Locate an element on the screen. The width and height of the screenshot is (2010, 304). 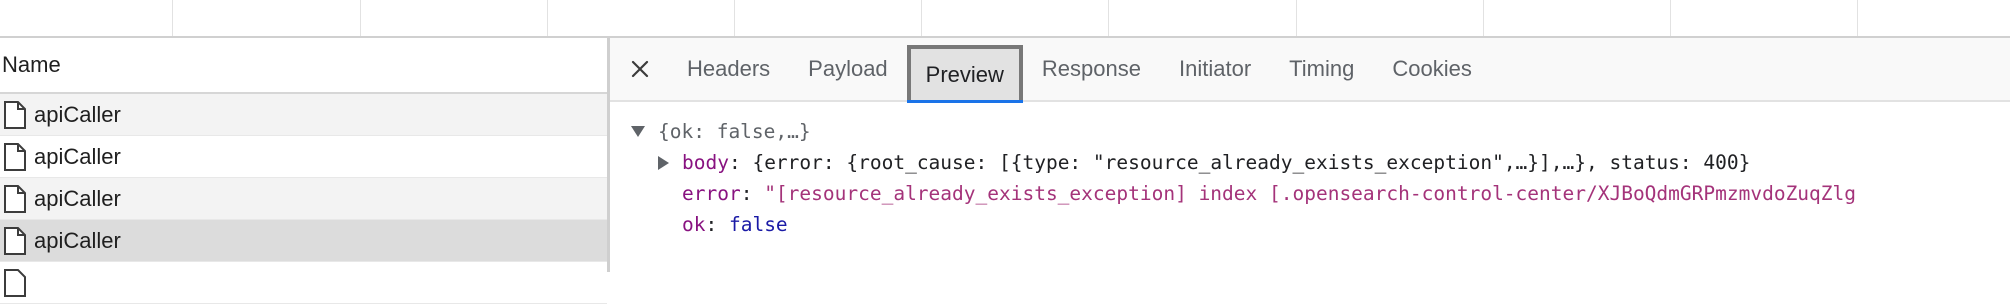
close-icon is located at coordinates (640, 69).